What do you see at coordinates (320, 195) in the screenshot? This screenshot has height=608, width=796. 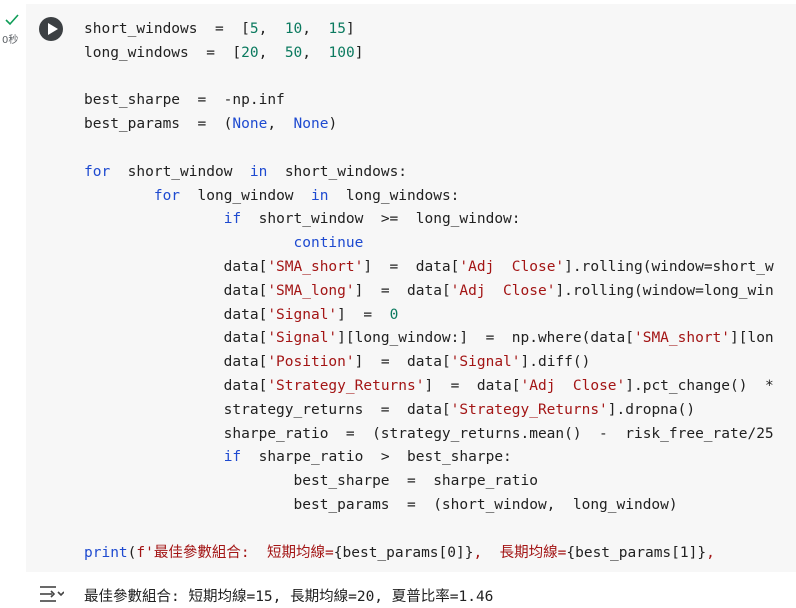 I see `code-token: in` at bounding box center [320, 195].